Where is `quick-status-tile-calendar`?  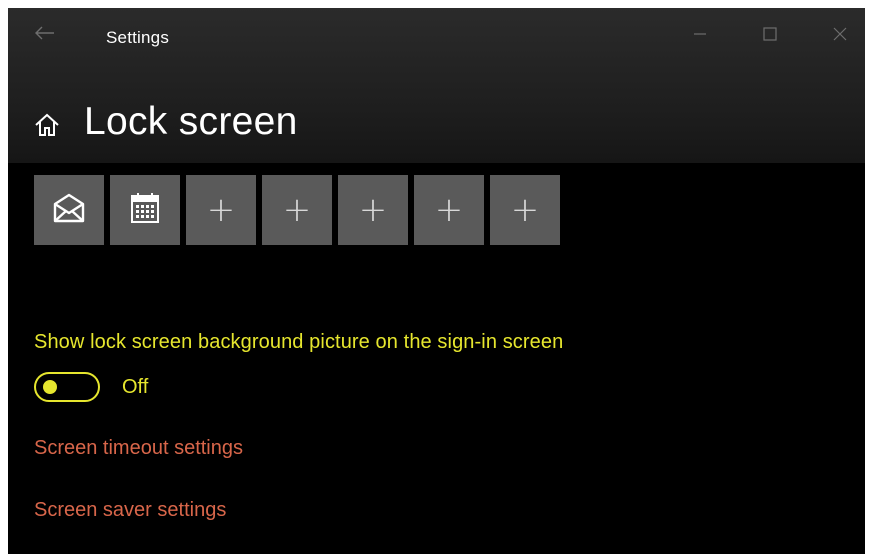
quick-status-tile-calendar is located at coordinates (145, 210).